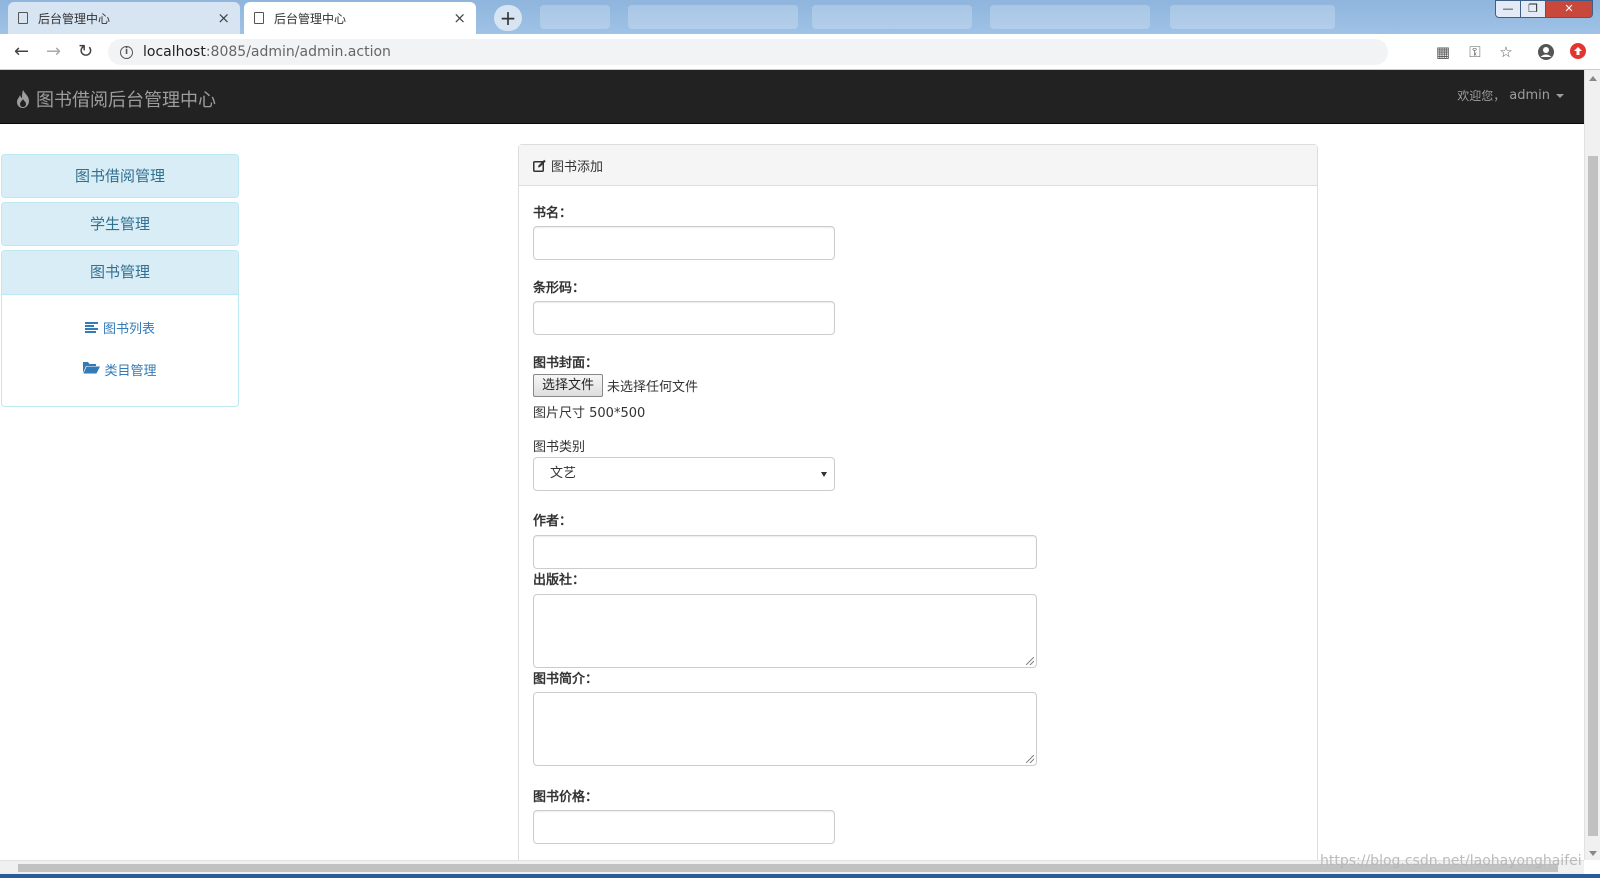  I want to click on translate-icon: ▦, so click(1443, 52).